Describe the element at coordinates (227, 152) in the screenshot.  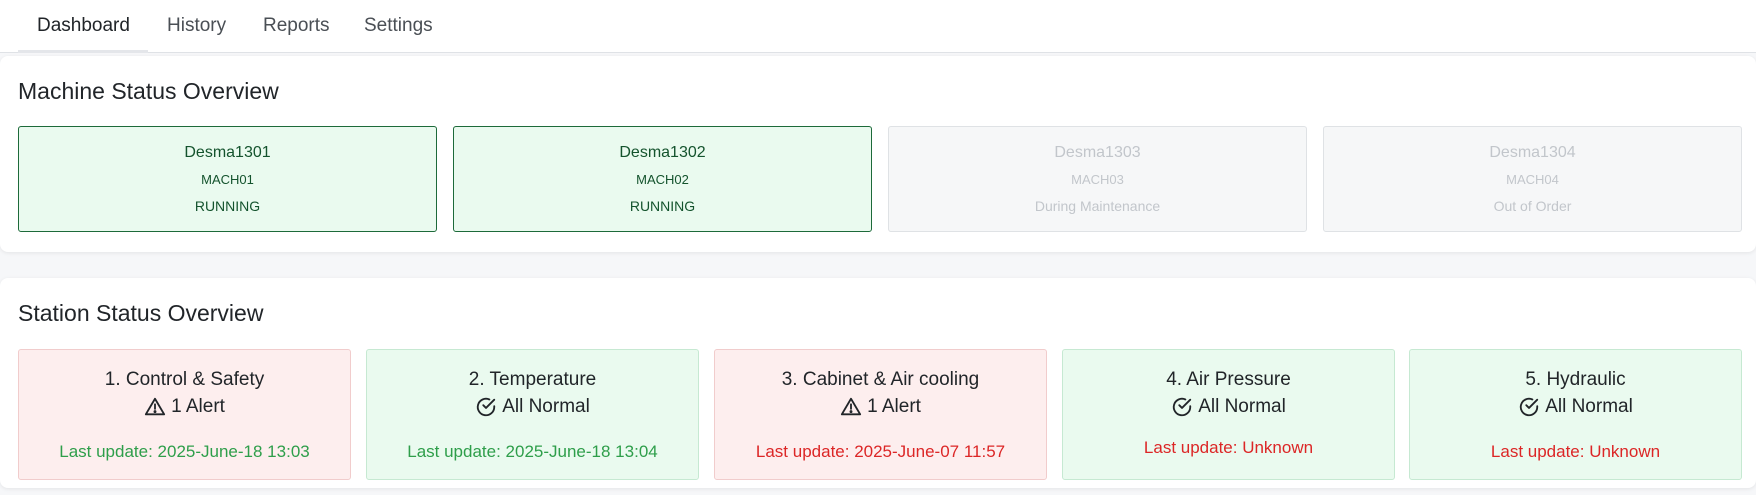
I see `machine-name: Desma1301` at that location.